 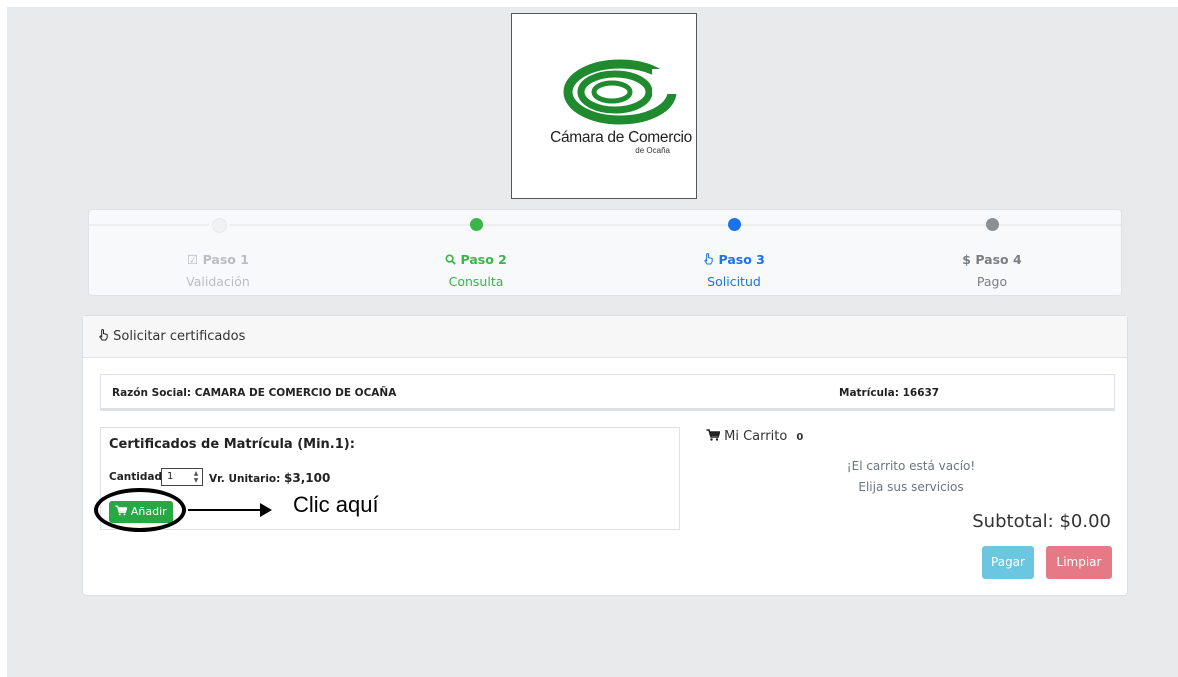 What do you see at coordinates (266, 510) in the screenshot?
I see `arrow-right-icon` at bounding box center [266, 510].